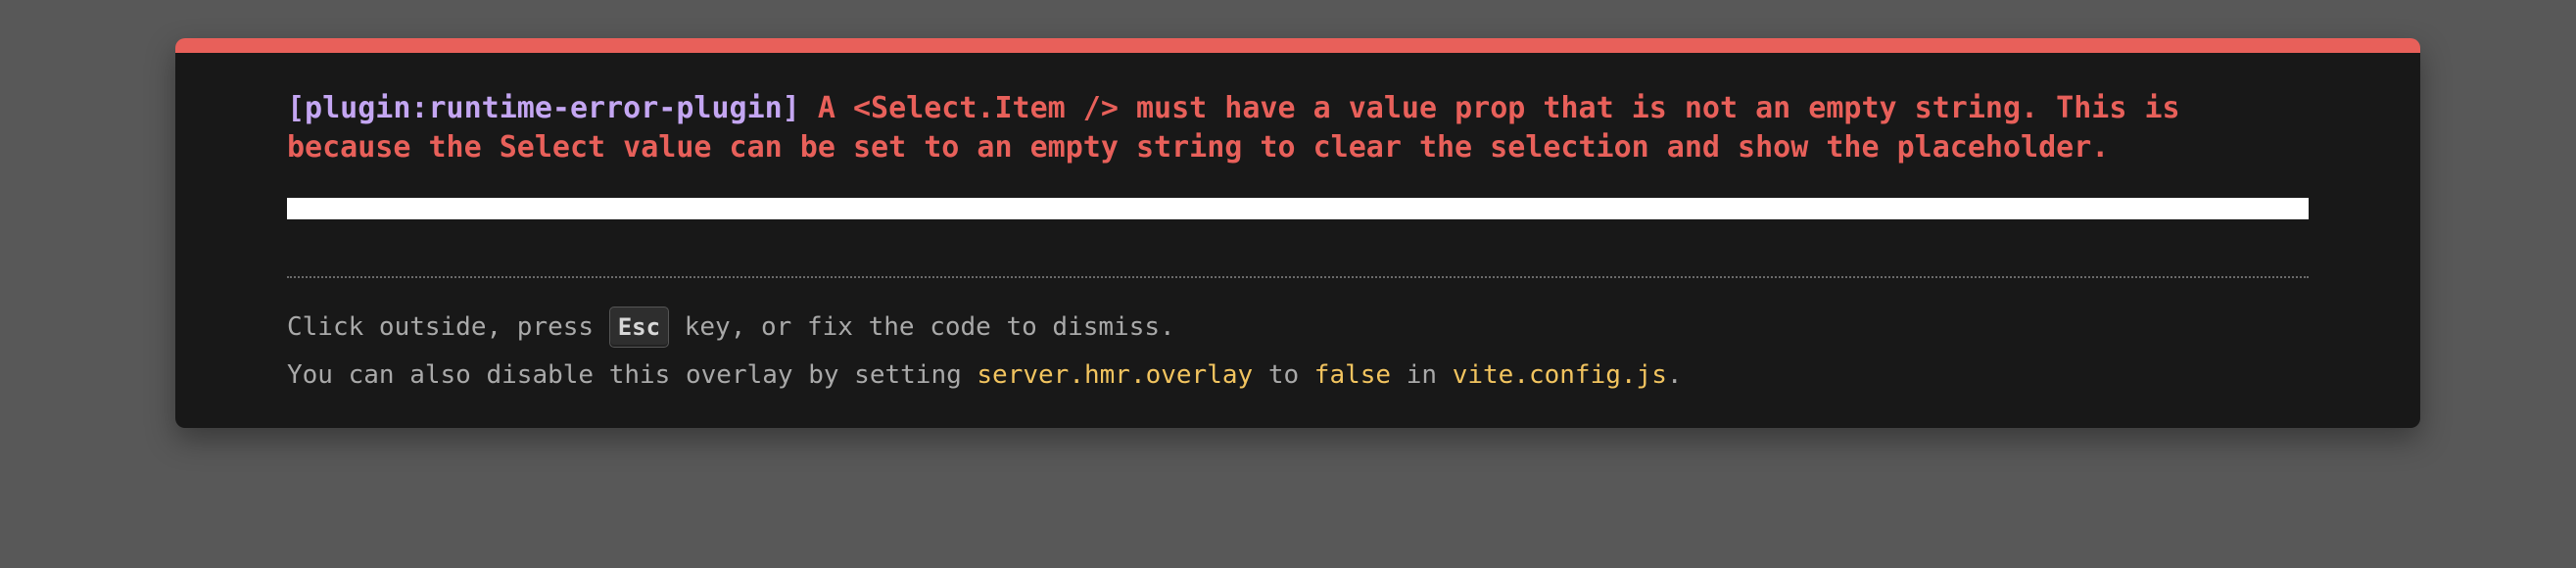 This screenshot has height=568, width=2576. What do you see at coordinates (1298, 208) in the screenshot?
I see `code-frame-bar` at bounding box center [1298, 208].